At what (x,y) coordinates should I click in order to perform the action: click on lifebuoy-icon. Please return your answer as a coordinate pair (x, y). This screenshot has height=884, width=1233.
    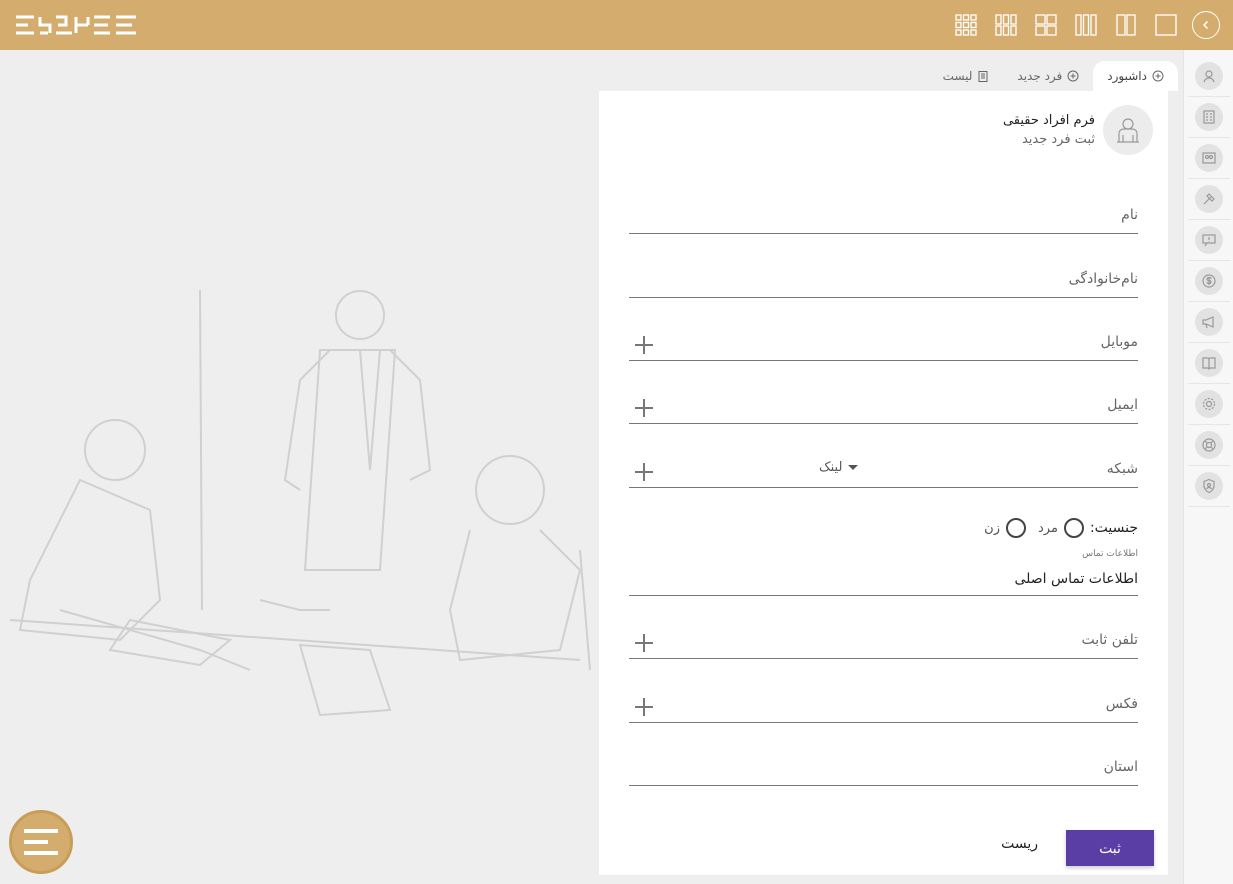
    Looking at the image, I should click on (1209, 445).